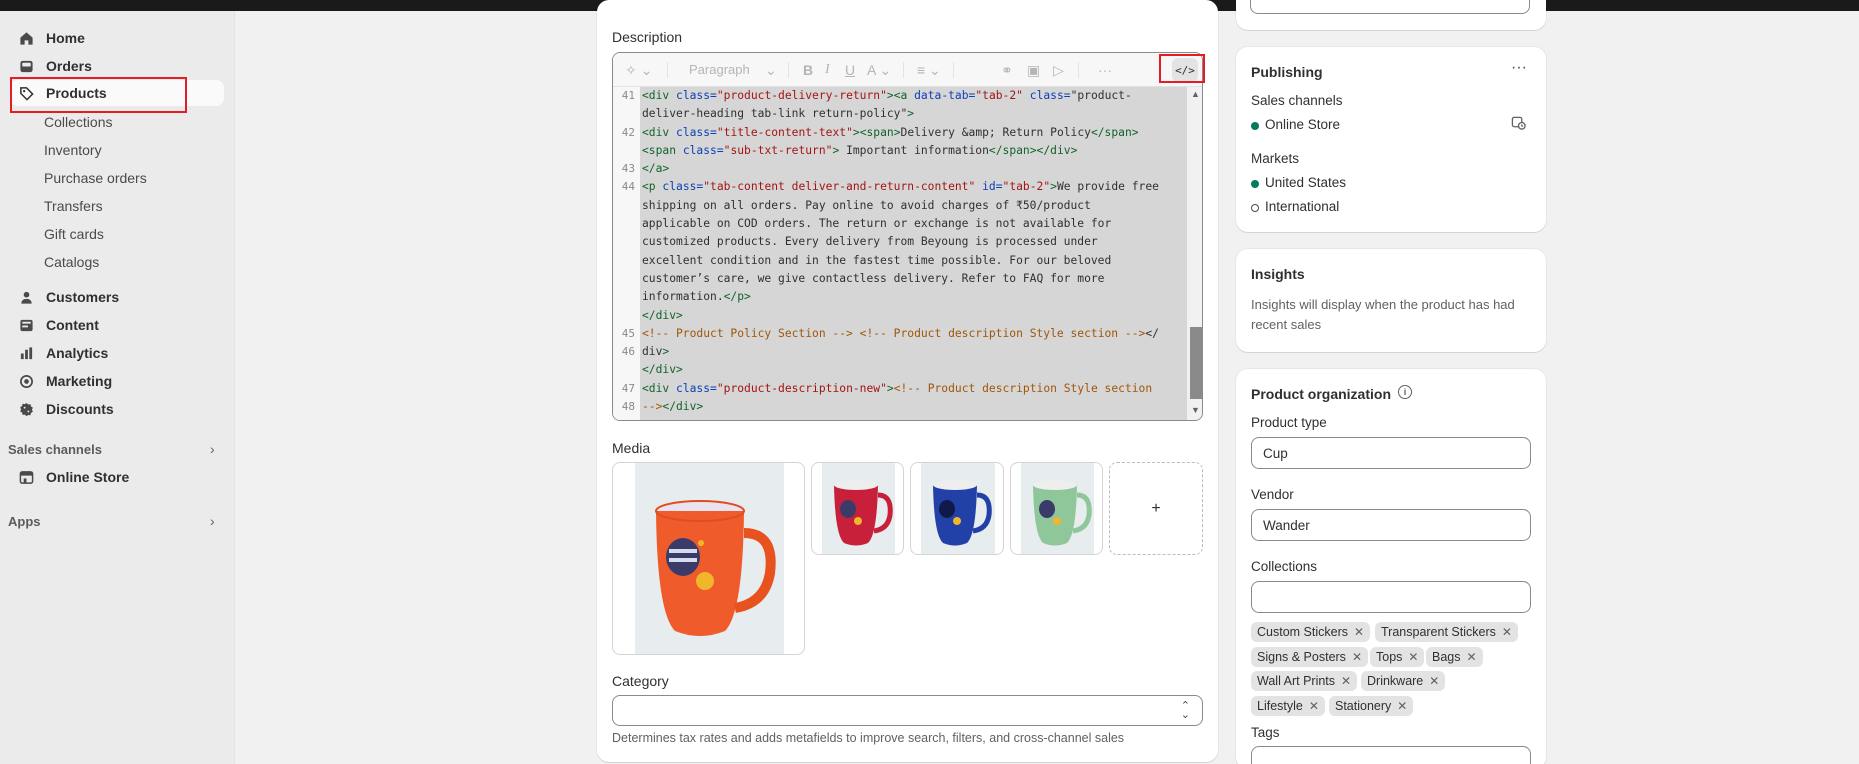 The width and height of the screenshot is (1859, 764). What do you see at coordinates (771, 70) in the screenshot?
I see `chevron-down-icon: ⌄` at bounding box center [771, 70].